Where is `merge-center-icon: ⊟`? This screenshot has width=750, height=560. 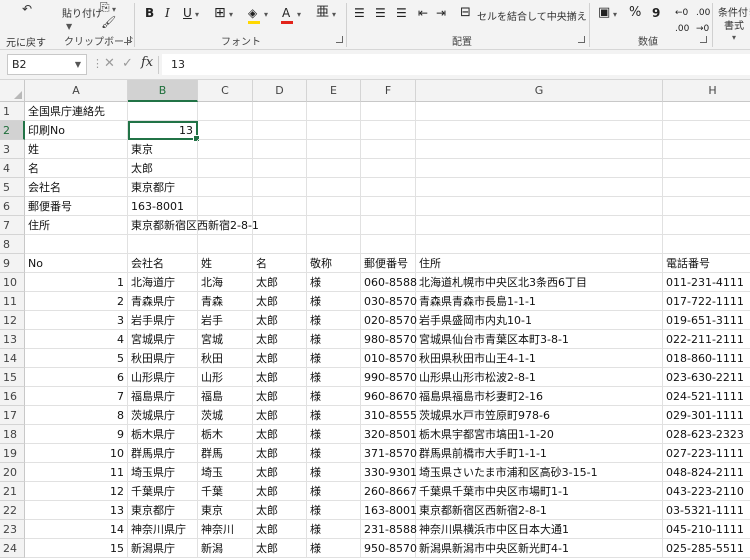
merge-center-icon: ⊟ is located at coordinates (465, 13).